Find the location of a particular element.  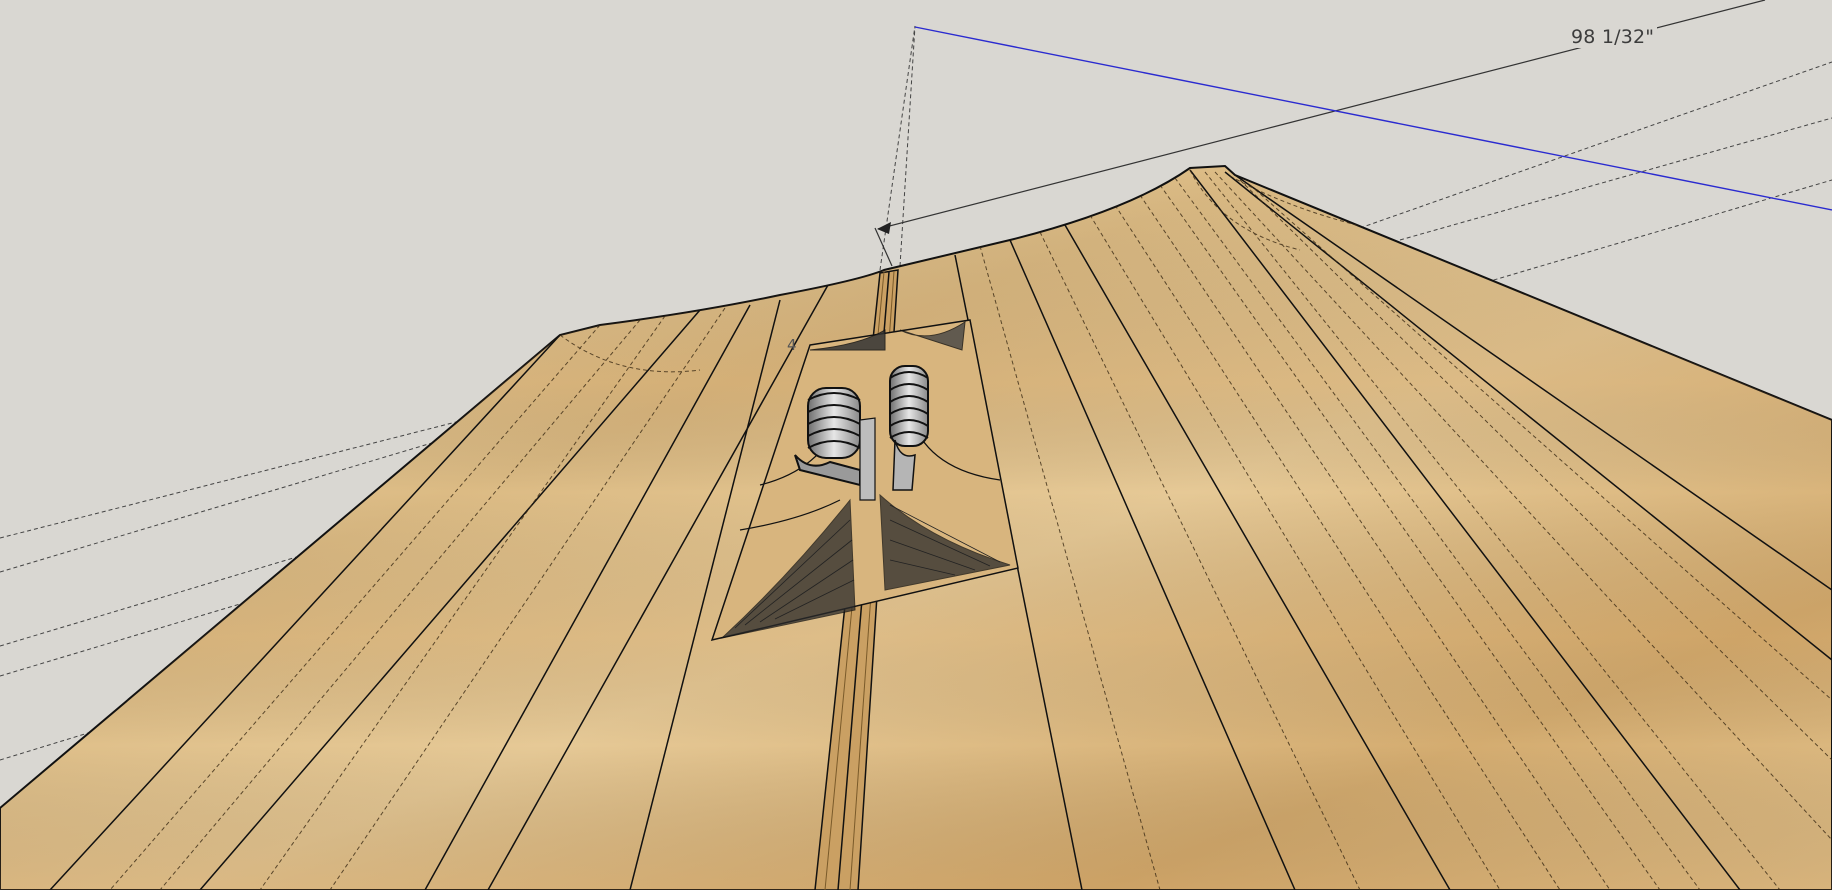

angle-label: 4 is located at coordinates (792, 345).